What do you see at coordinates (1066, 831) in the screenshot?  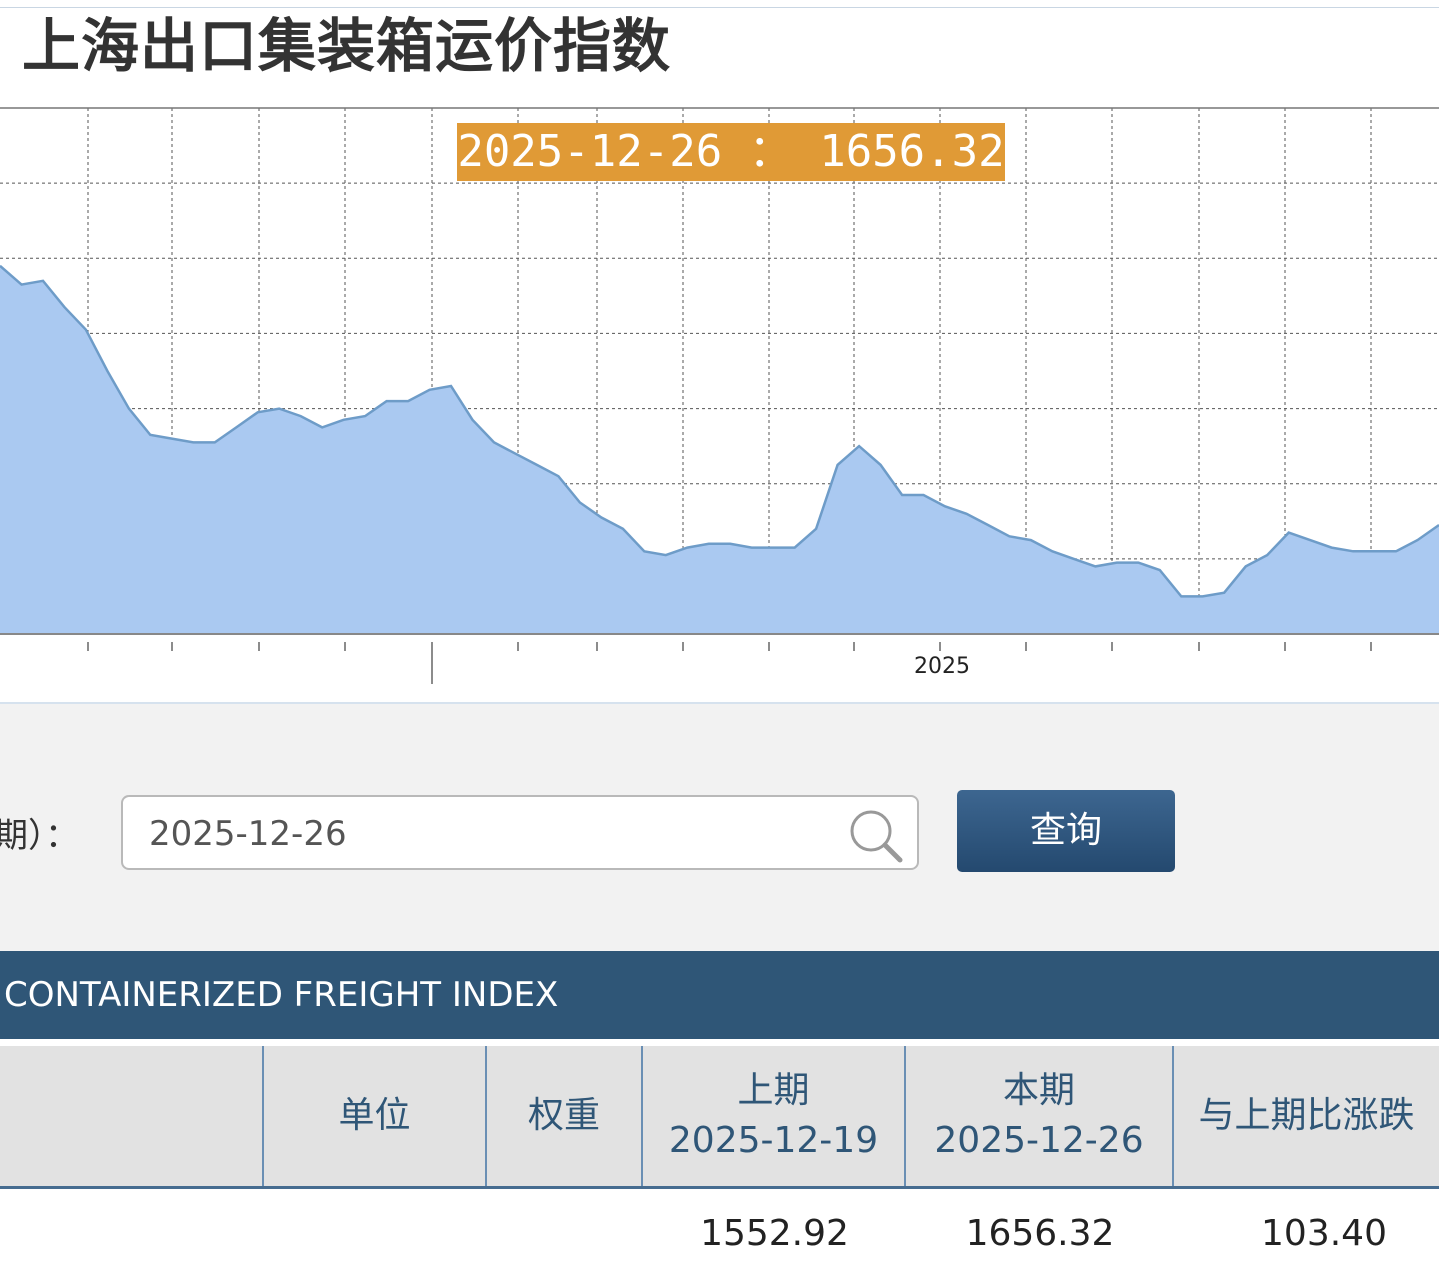 I see `query-button: 查询` at bounding box center [1066, 831].